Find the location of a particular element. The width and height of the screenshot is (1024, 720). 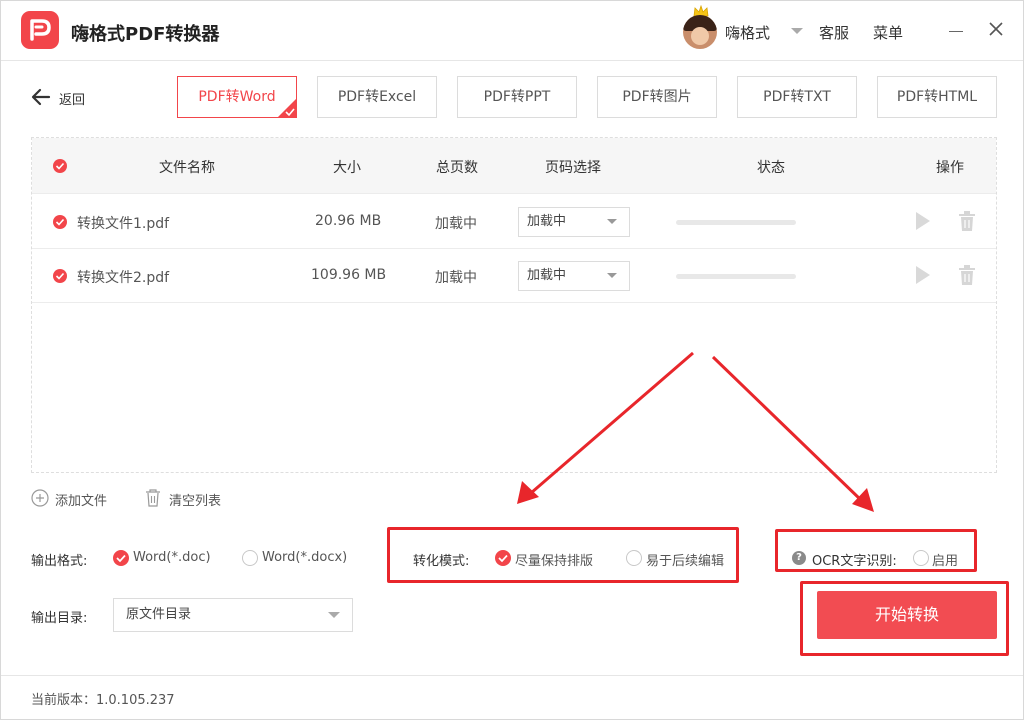

footer-divider is located at coordinates (512, 675).